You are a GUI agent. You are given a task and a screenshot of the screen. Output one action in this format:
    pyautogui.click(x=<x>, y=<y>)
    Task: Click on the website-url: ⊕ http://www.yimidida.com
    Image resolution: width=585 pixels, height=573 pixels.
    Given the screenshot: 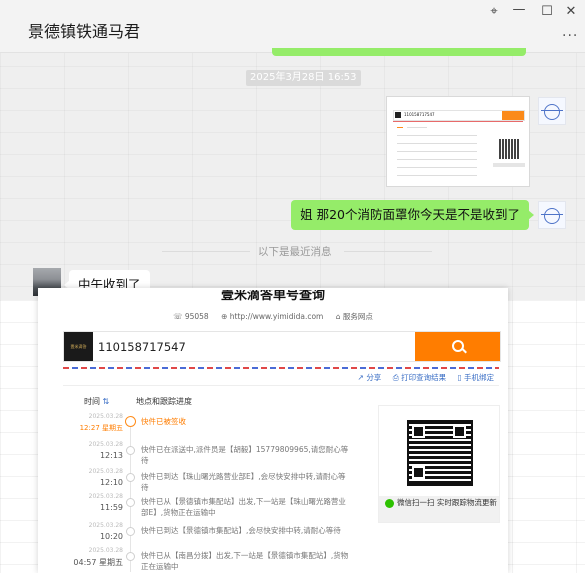 What is the action you would take?
    pyautogui.click(x=272, y=316)
    